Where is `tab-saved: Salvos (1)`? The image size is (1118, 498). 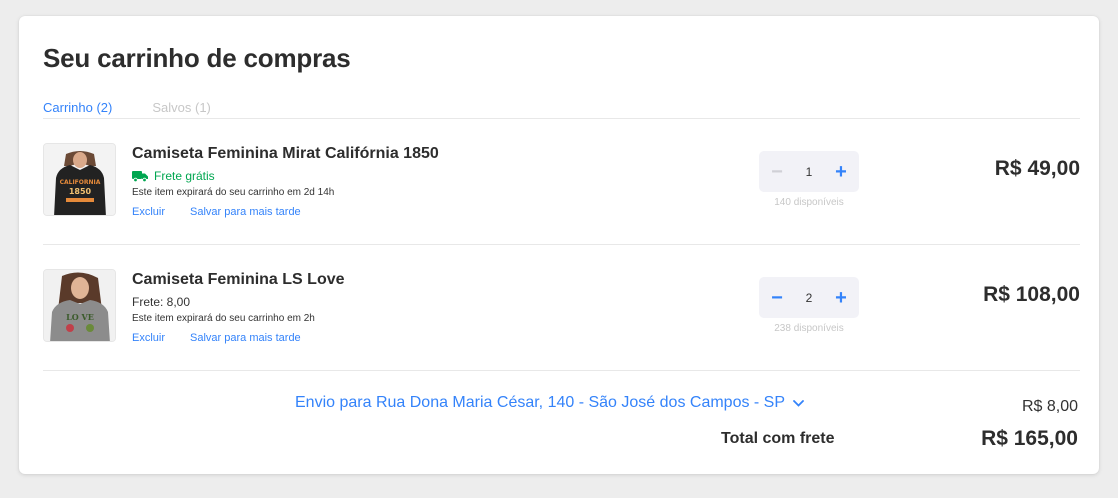
tab-saved: Salvos (1) is located at coordinates (181, 109).